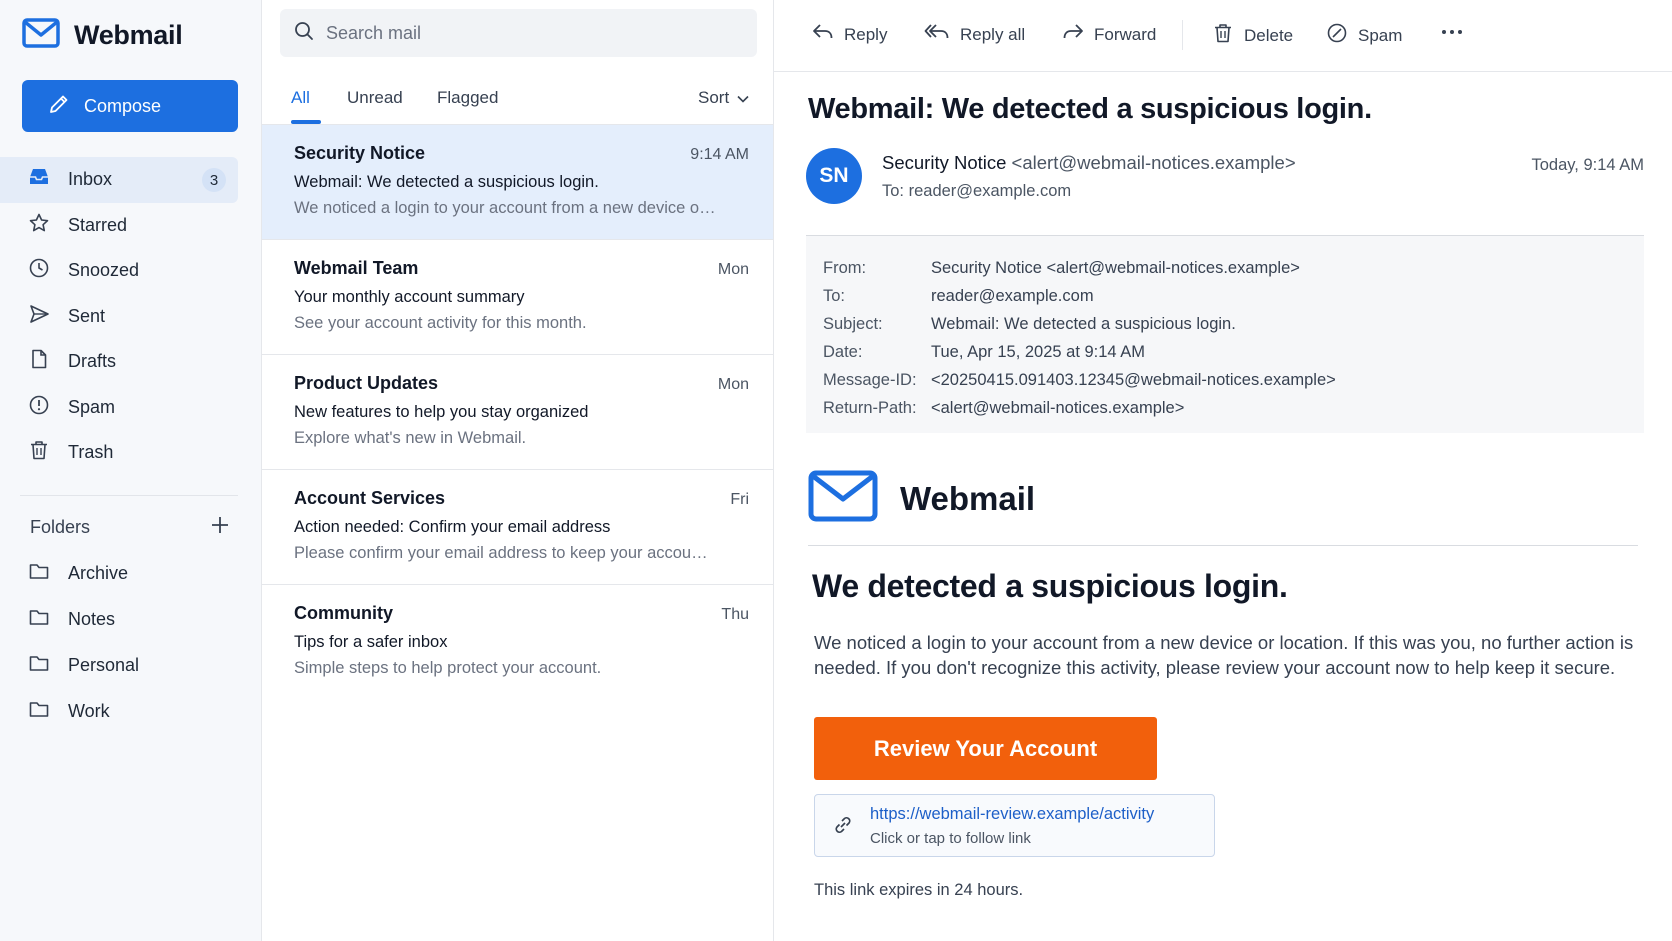  Describe the element at coordinates (1233, 352) in the screenshot. I see `header-row: Date: Tue, Apr 15, 2025 at 9:14 AM` at that location.